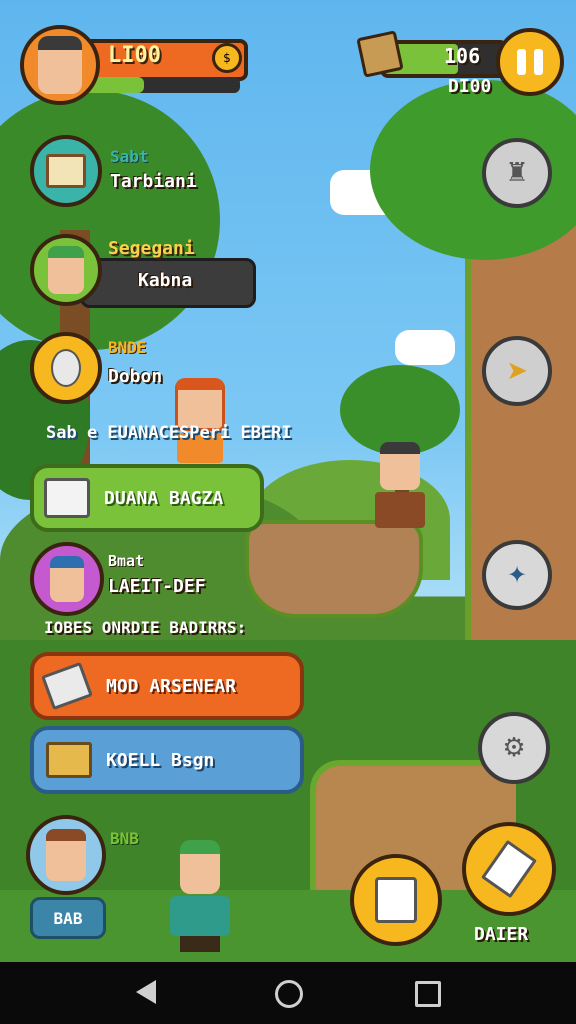 This screenshot has width=576, height=1024. I want to click on player-avatar, so click(60, 65).